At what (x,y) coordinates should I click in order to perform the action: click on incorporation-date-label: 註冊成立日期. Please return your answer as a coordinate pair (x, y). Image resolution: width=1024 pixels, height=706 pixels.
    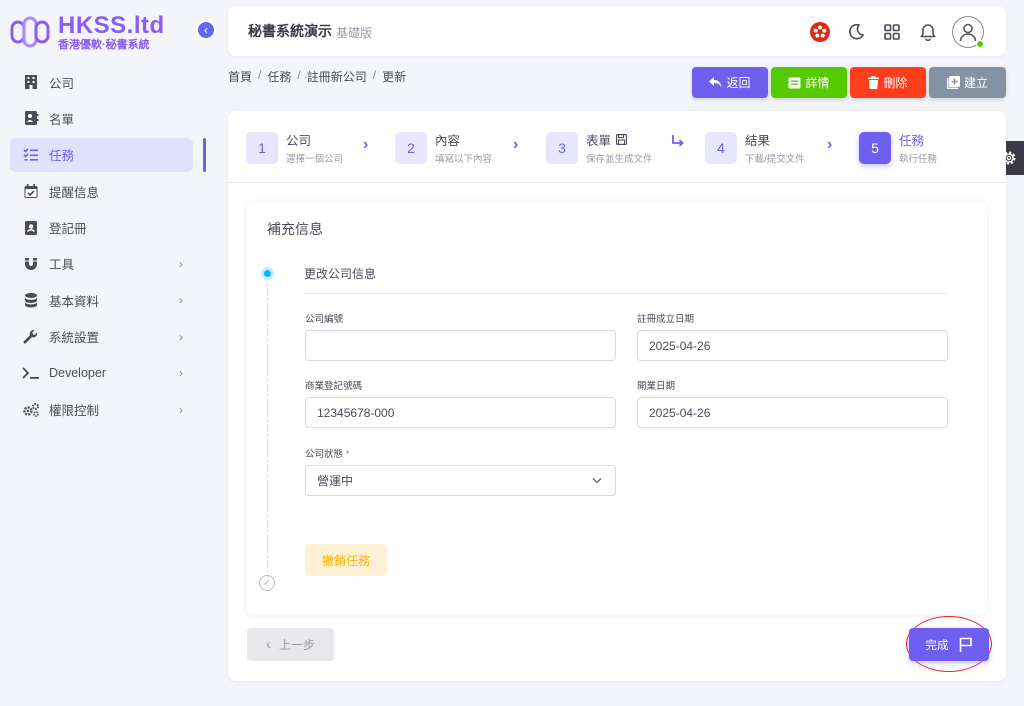
    Looking at the image, I should click on (666, 319).